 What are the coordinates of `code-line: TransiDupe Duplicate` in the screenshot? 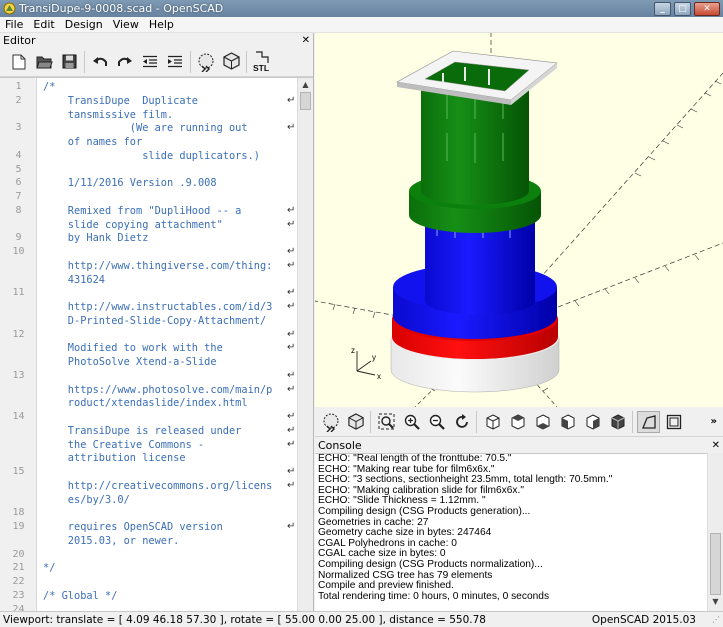 It's located at (120, 100).